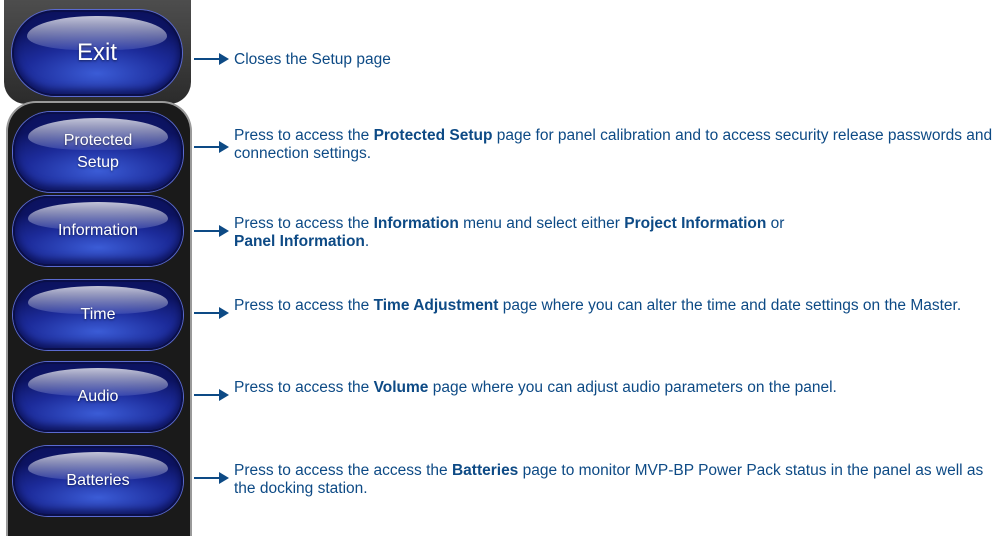  I want to click on desc-bold: Batteries, so click(485, 470).